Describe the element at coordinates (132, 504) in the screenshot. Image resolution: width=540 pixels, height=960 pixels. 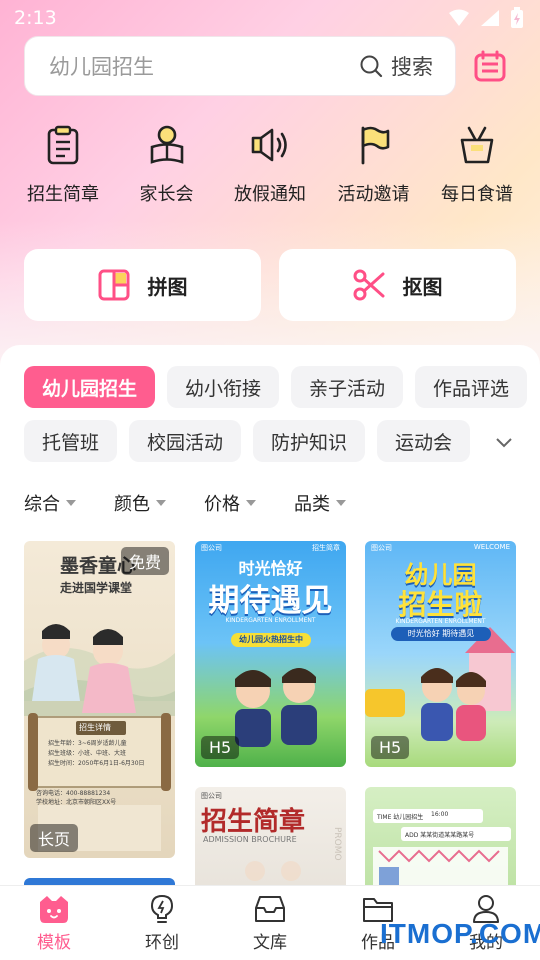
I see `filter-label: 颜色` at that location.